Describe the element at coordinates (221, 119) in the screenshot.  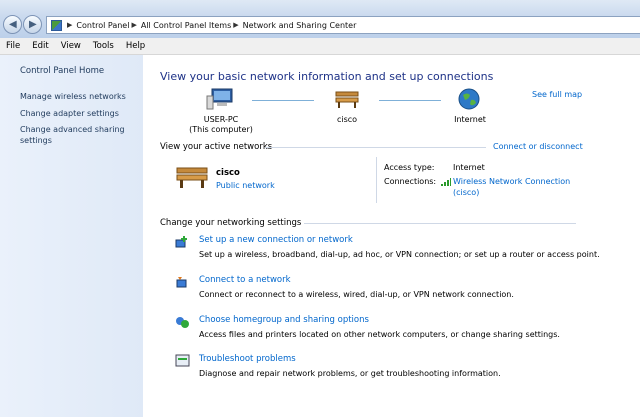
I see `map-computer-name: USER-PC` at that location.